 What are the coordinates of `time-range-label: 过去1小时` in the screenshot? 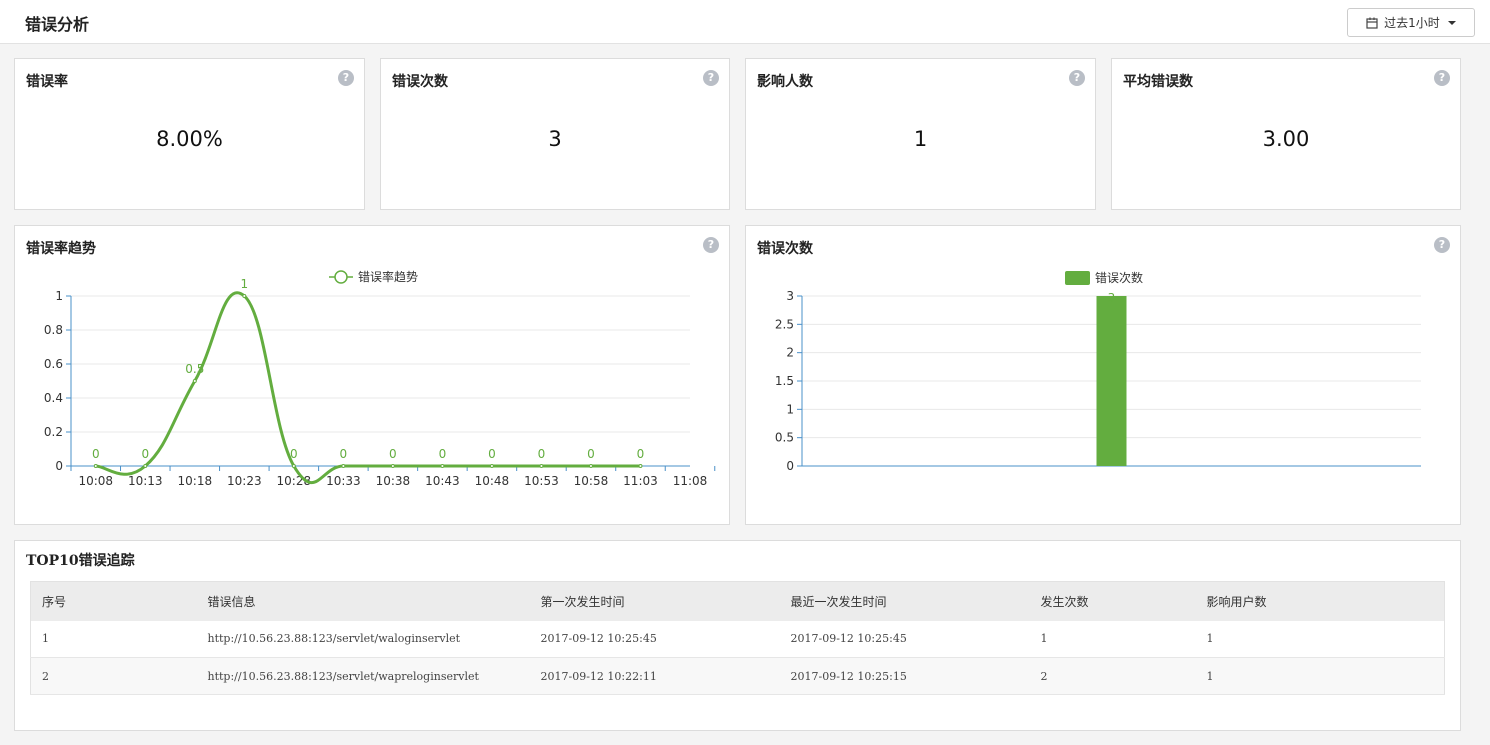 It's located at (1412, 23).